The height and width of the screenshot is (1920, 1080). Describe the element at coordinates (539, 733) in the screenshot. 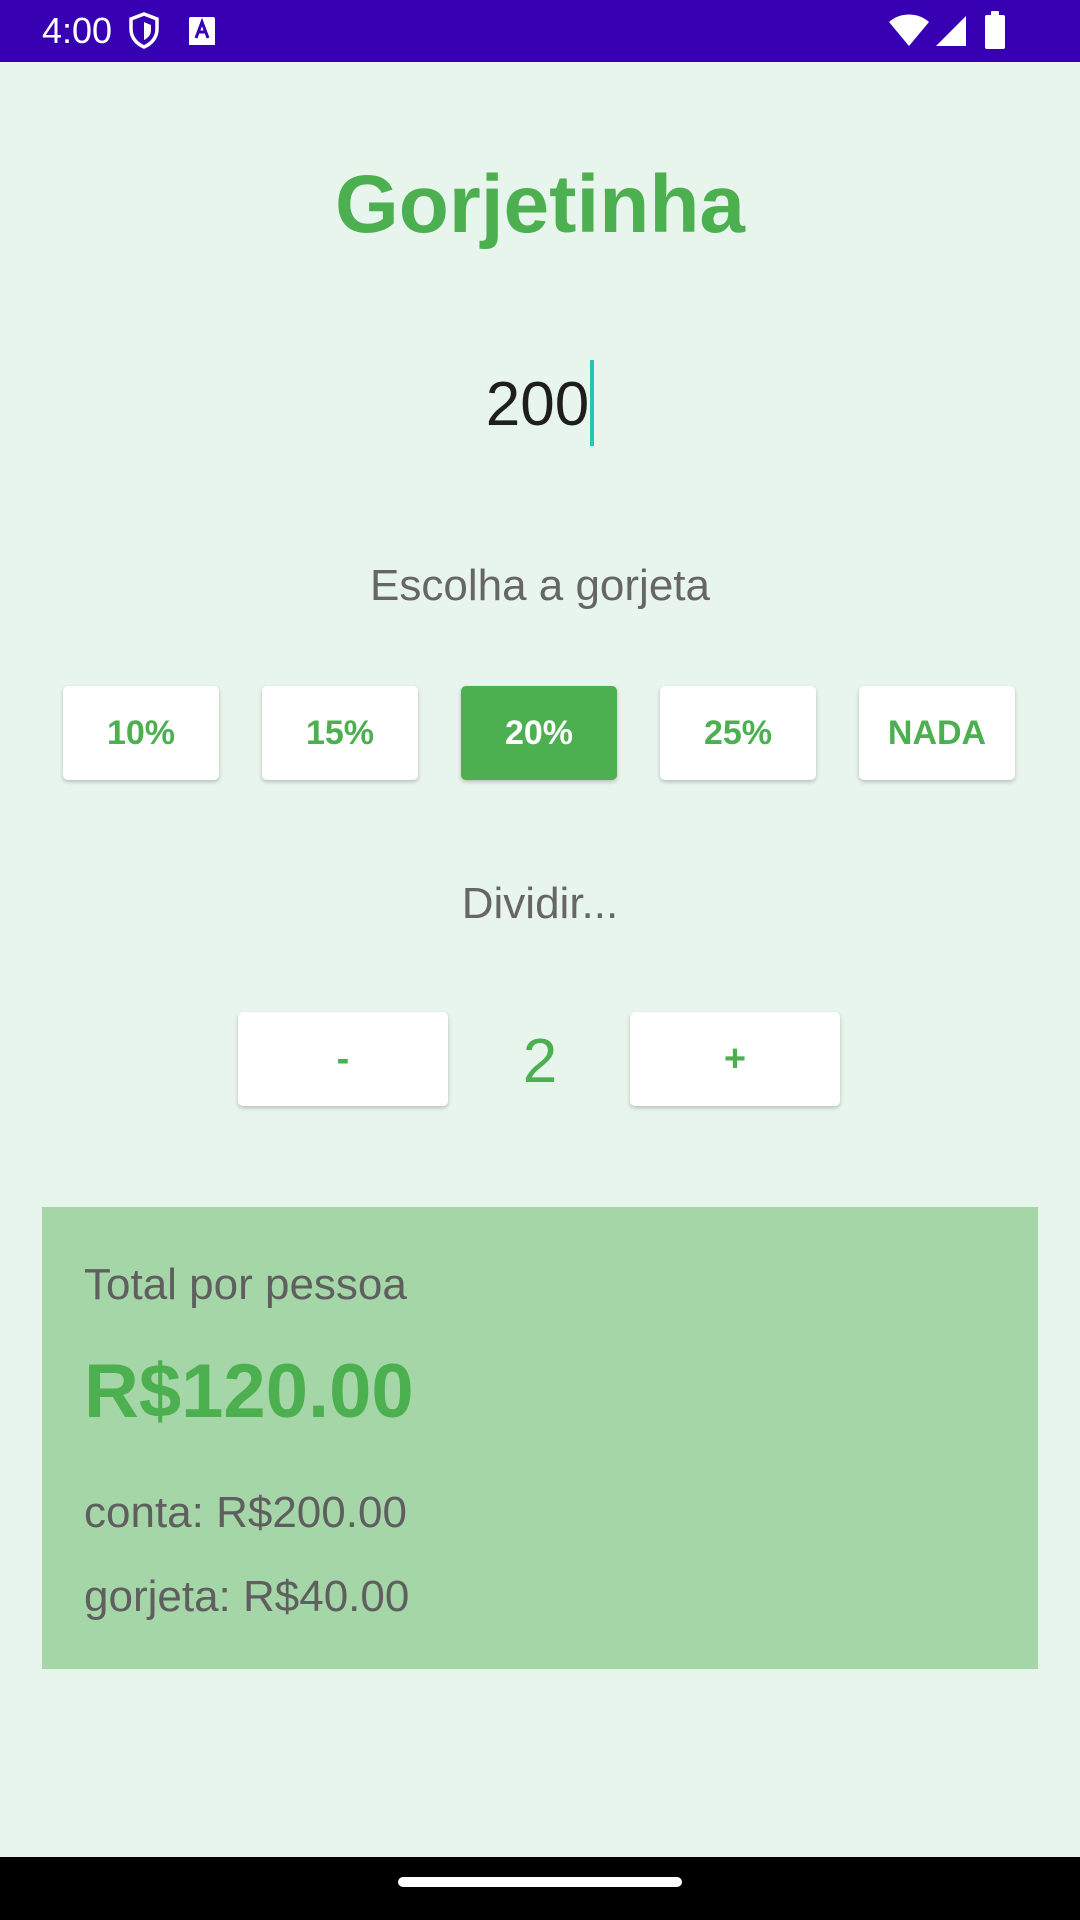

I see `tip-button-20: 20%` at that location.